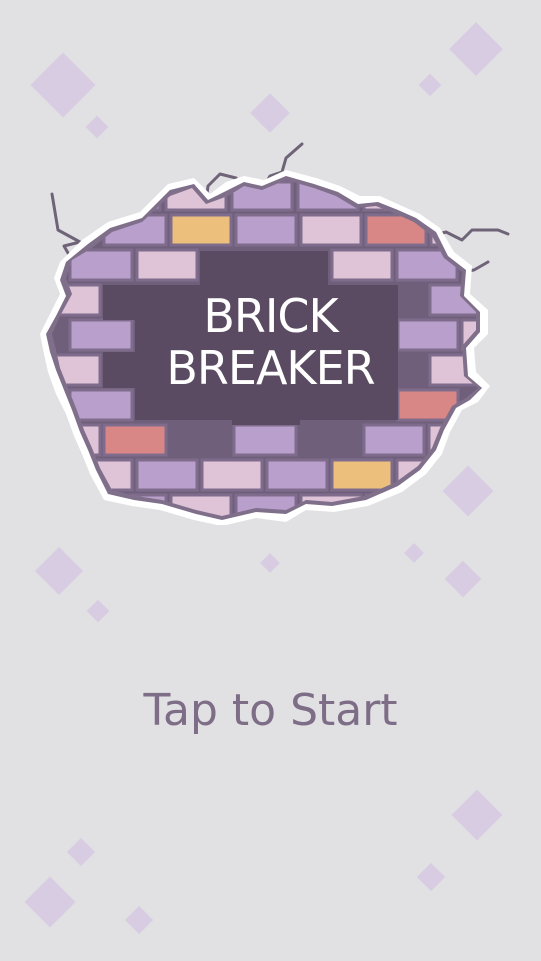  Describe the element at coordinates (270, 368) in the screenshot. I see `game-title-line2: BREAKER` at that location.